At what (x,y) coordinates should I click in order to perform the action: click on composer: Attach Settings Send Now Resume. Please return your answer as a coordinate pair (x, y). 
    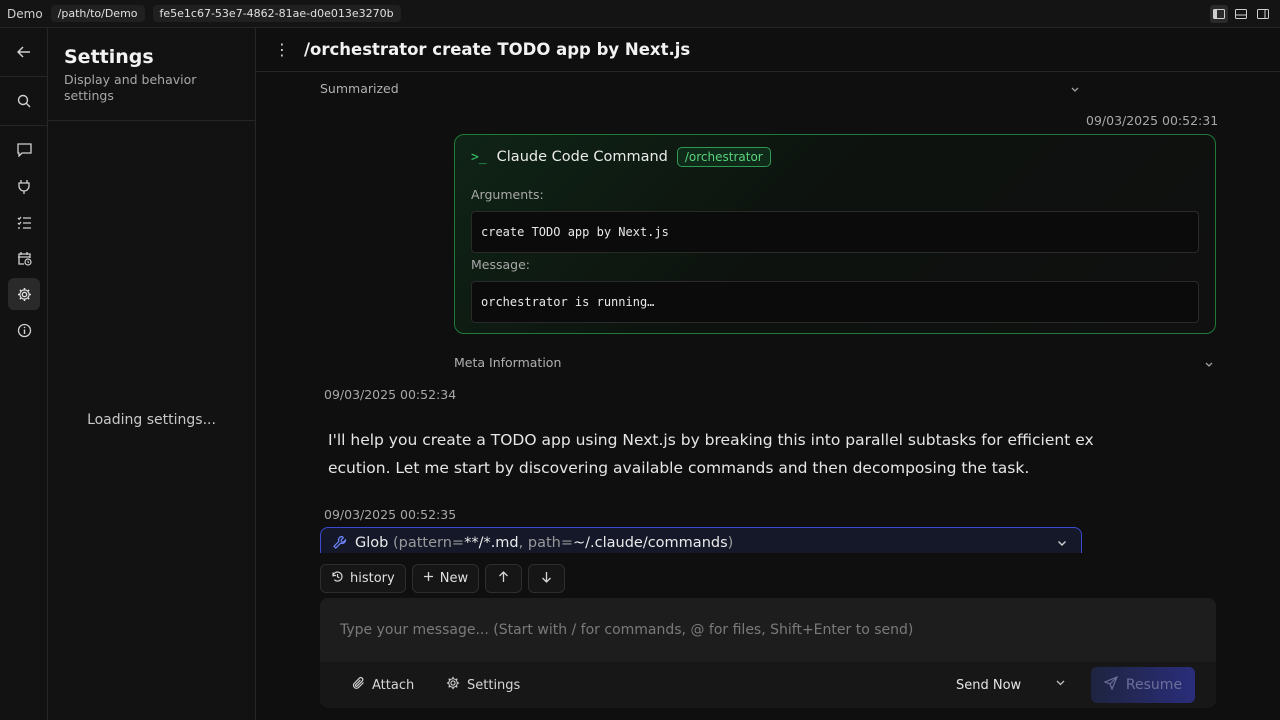
    Looking at the image, I should click on (768, 653).